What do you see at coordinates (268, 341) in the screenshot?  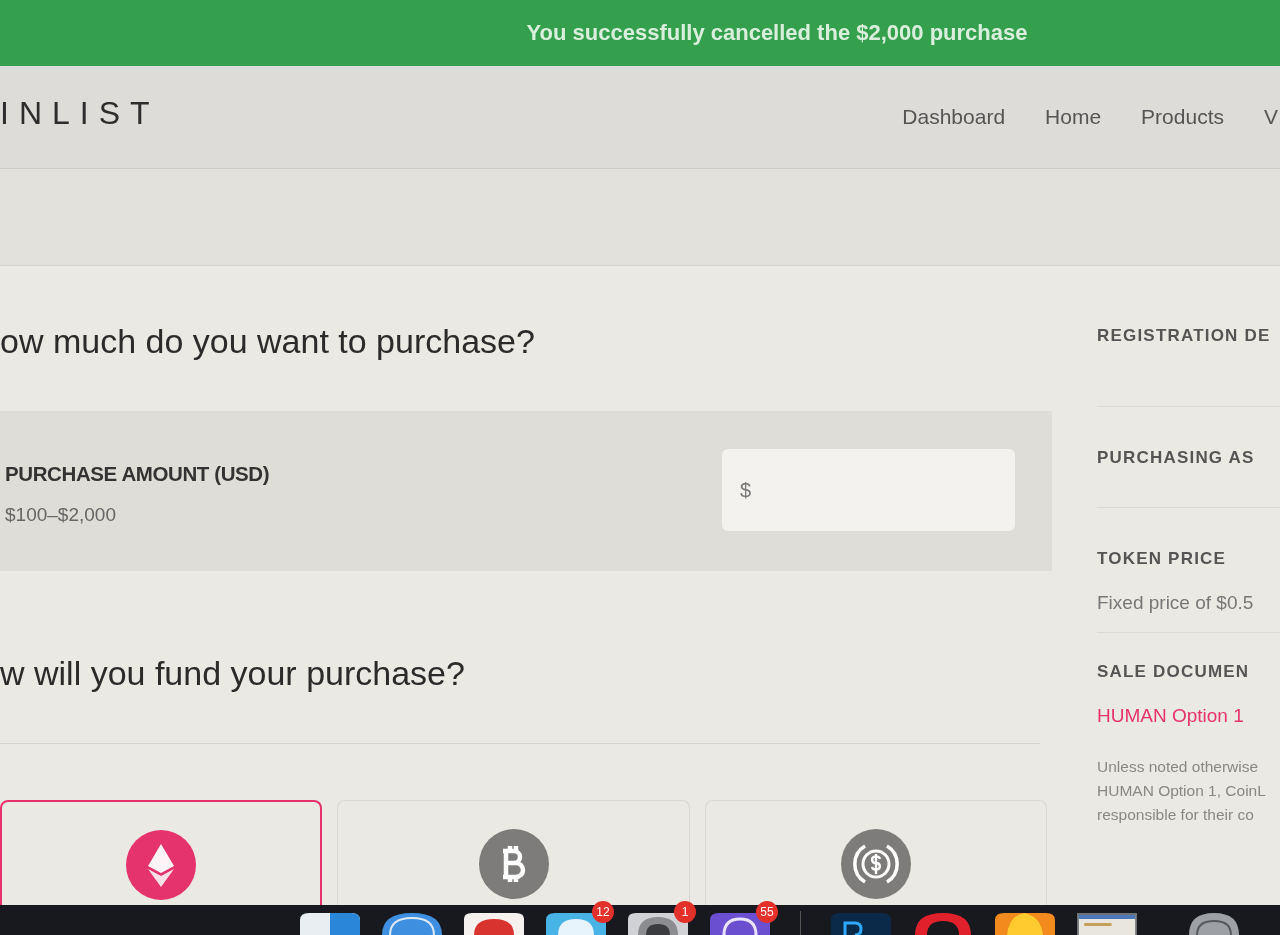 I see `section-heading: ow much do you want to purchase?` at bounding box center [268, 341].